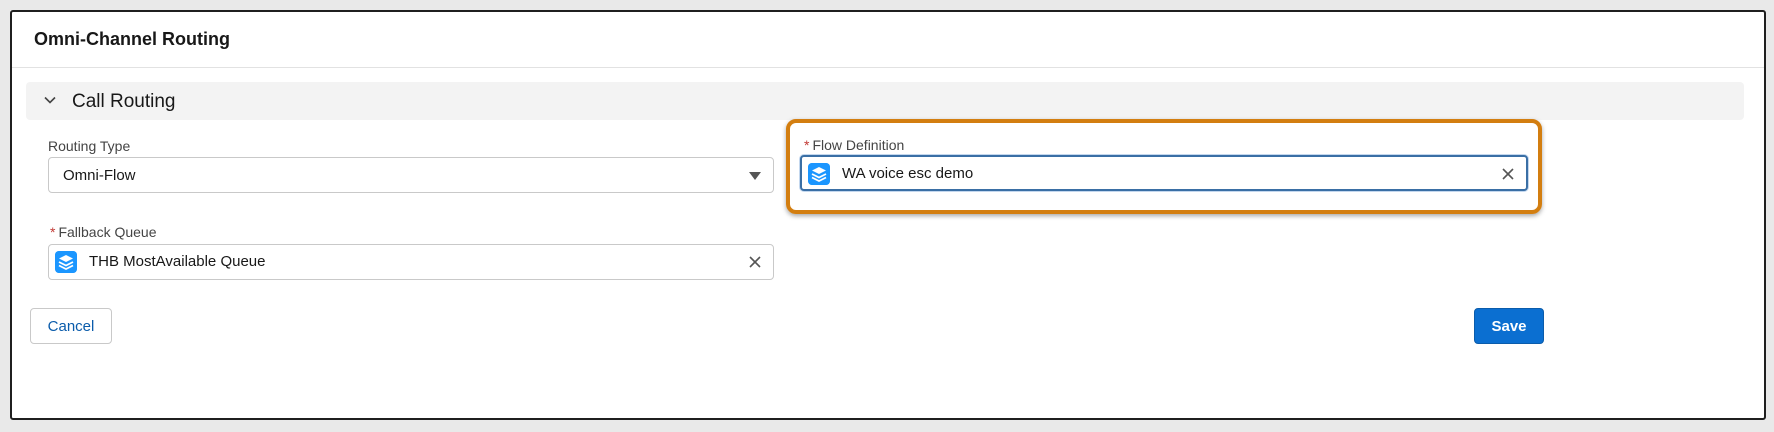  Describe the element at coordinates (411, 175) in the screenshot. I see `routing-type-select: Omni-Flow` at that location.